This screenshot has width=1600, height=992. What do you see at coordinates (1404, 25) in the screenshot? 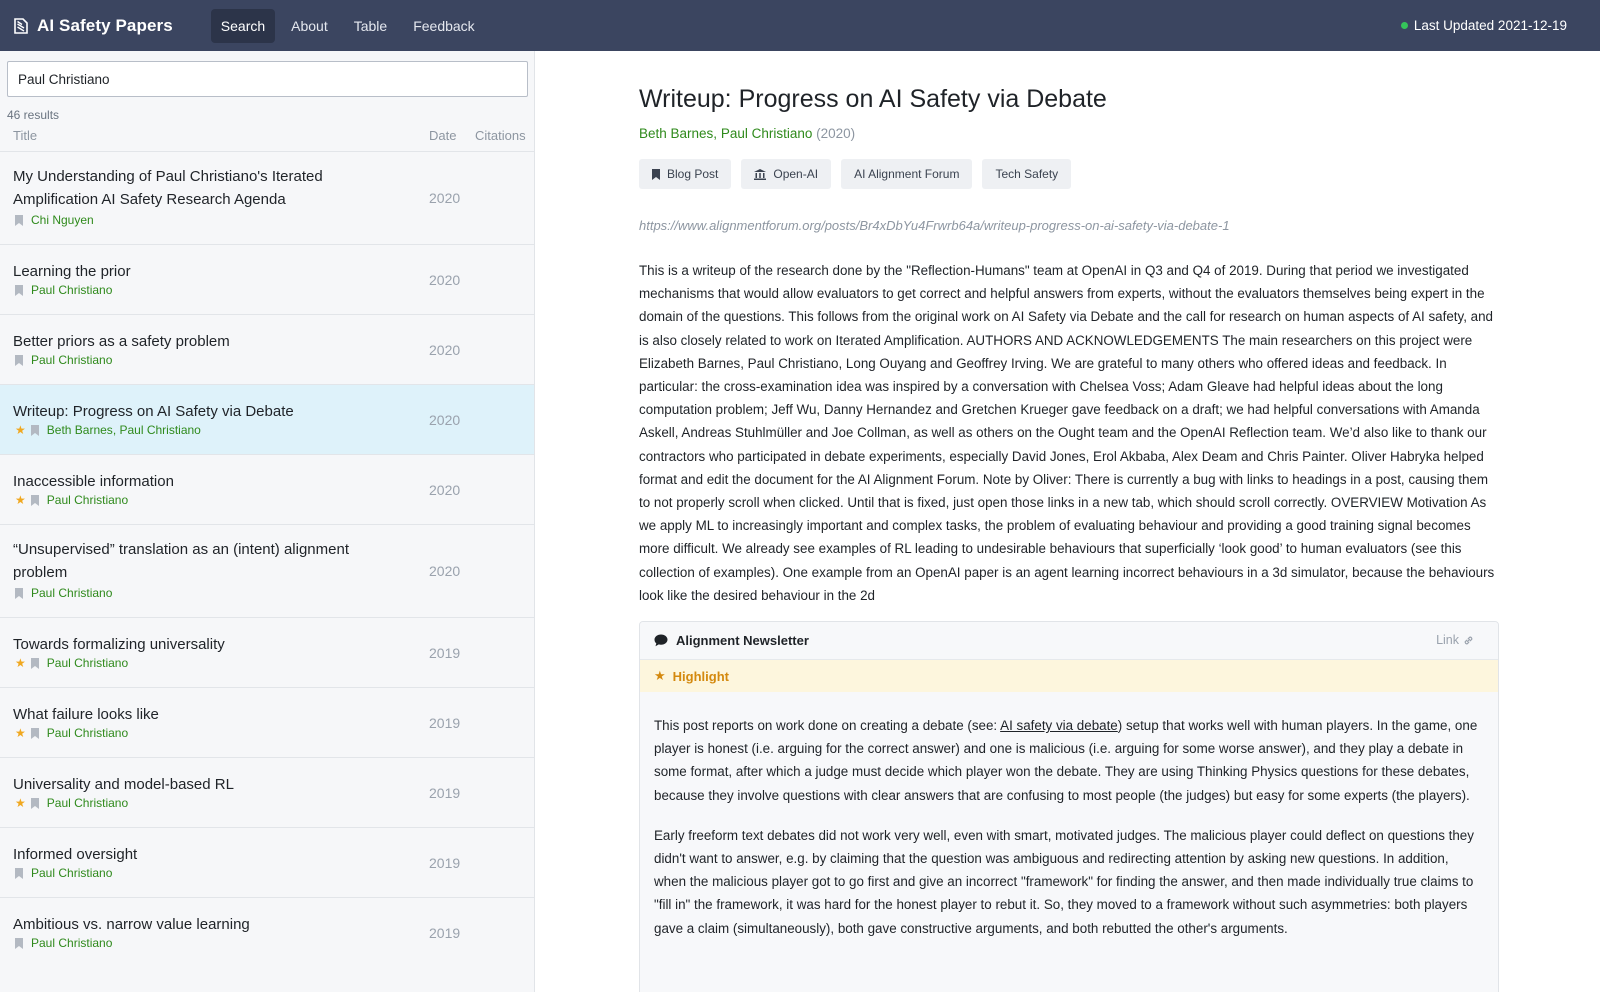
I see `status-dot-icon` at bounding box center [1404, 25].